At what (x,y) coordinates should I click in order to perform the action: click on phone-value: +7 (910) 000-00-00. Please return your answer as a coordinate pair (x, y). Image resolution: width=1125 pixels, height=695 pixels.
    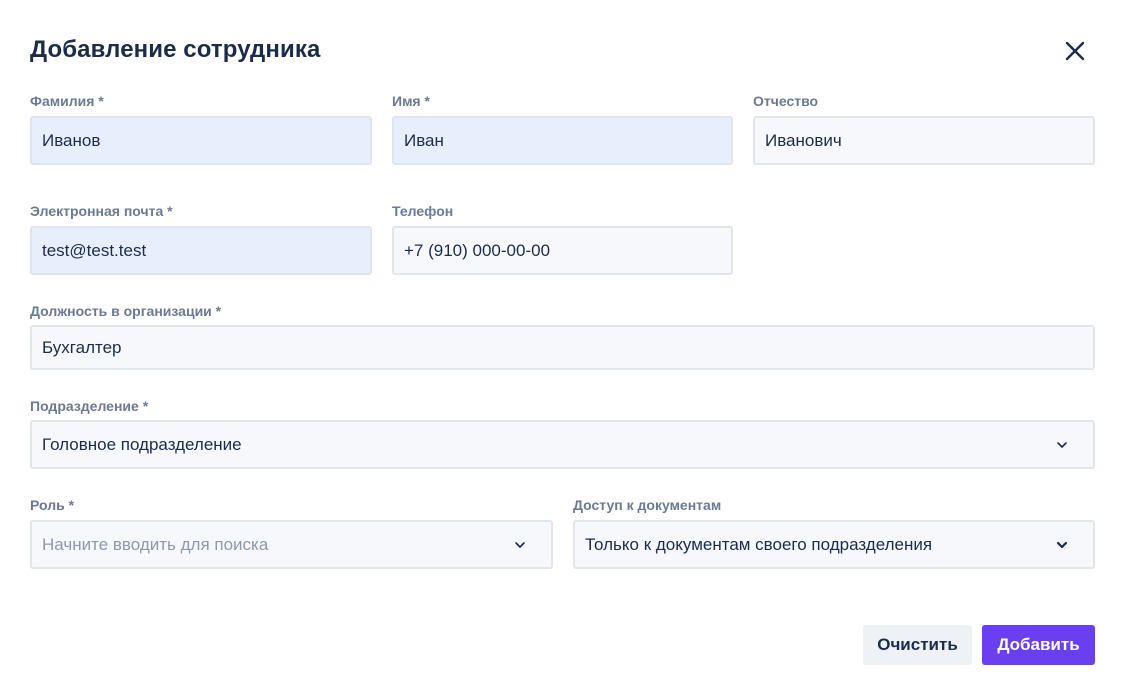
    Looking at the image, I should click on (477, 250).